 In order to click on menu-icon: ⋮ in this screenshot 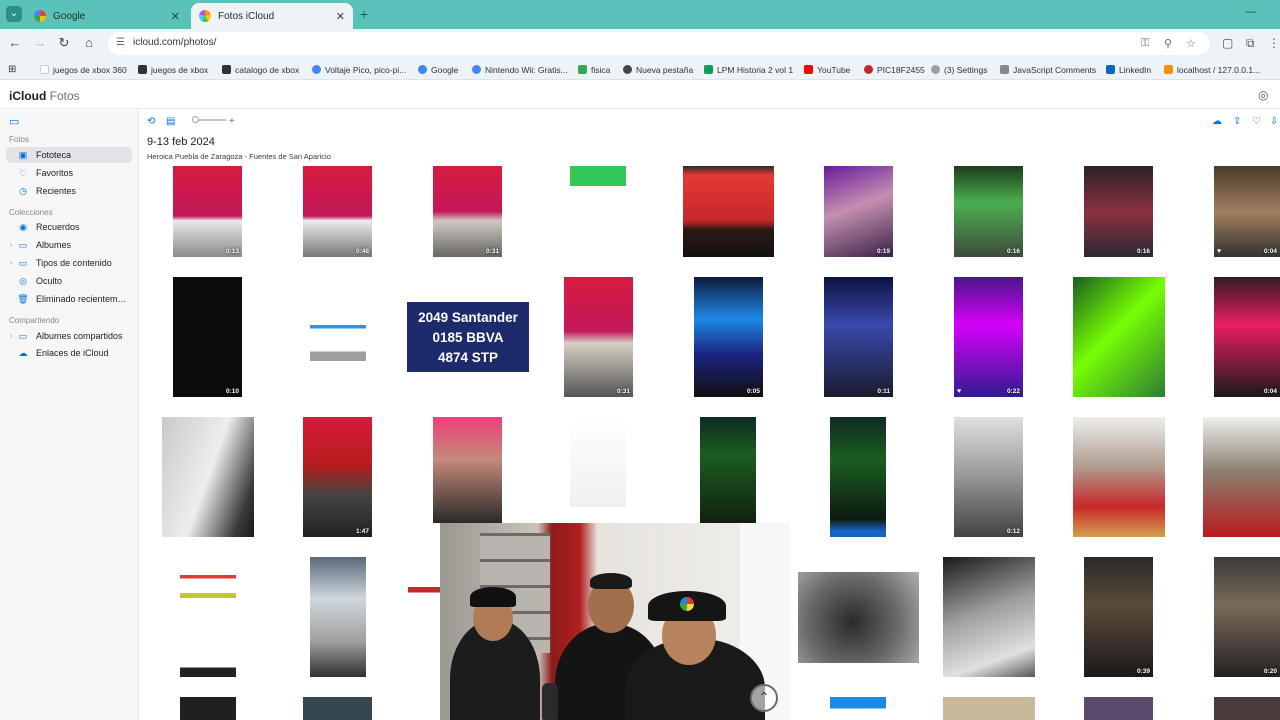, I will do `click(1274, 43)`.